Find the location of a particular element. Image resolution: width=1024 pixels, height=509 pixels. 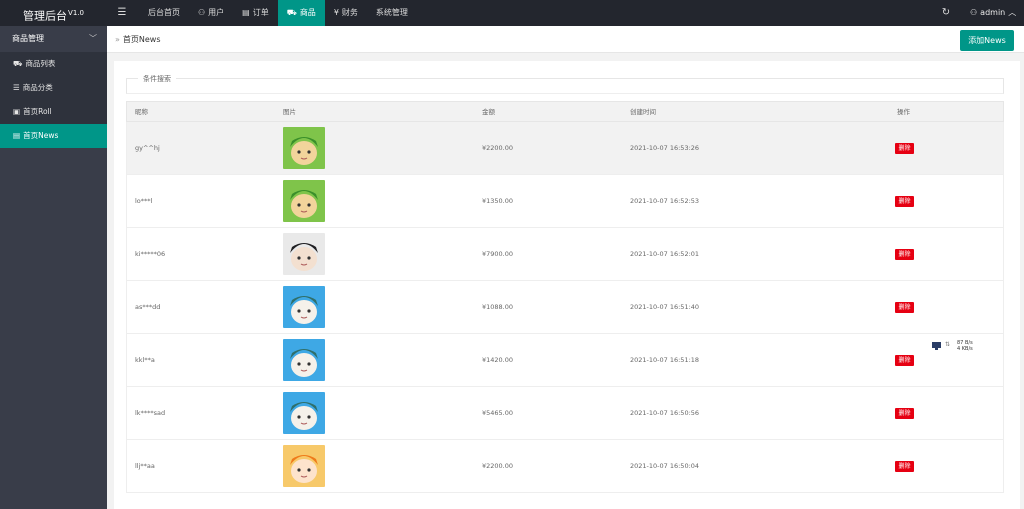

nav-label: 商品 is located at coordinates (307, 12).